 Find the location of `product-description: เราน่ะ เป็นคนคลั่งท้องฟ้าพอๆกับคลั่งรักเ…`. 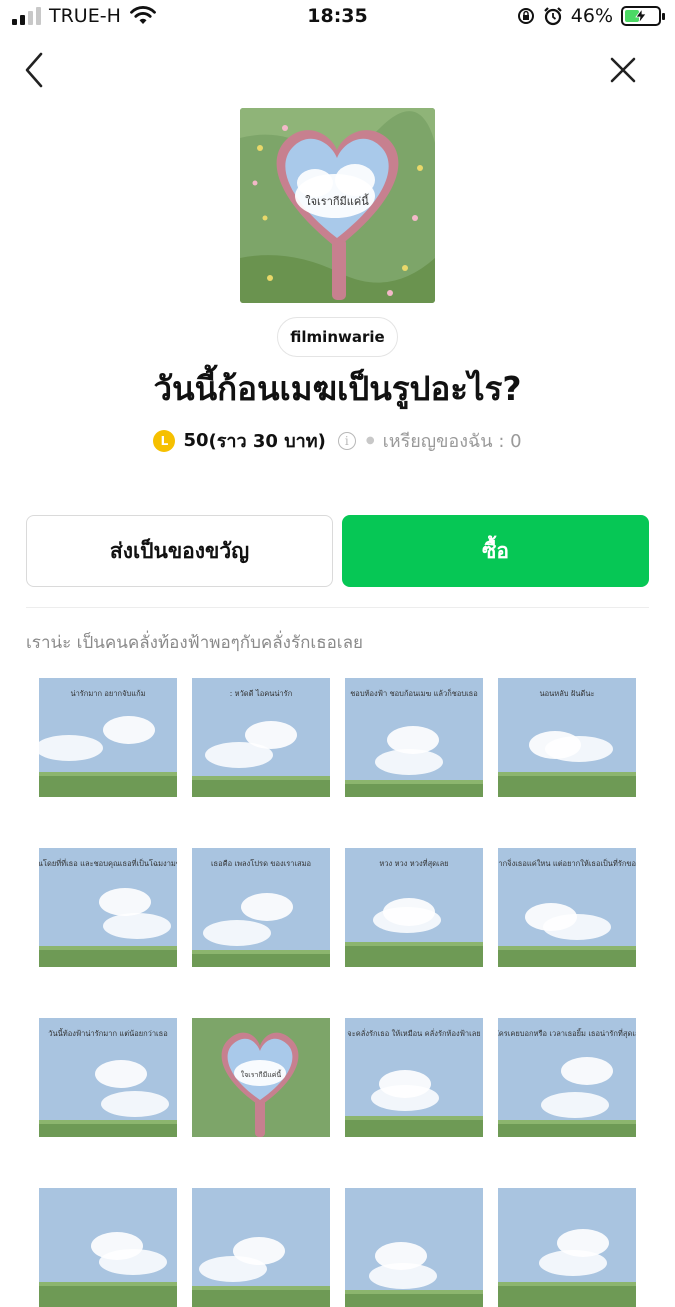

product-description: เราน่ะ เป็นคนคลั่งท้องฟ้าพอๆกับคลั่งรักเ… is located at coordinates (194, 643).